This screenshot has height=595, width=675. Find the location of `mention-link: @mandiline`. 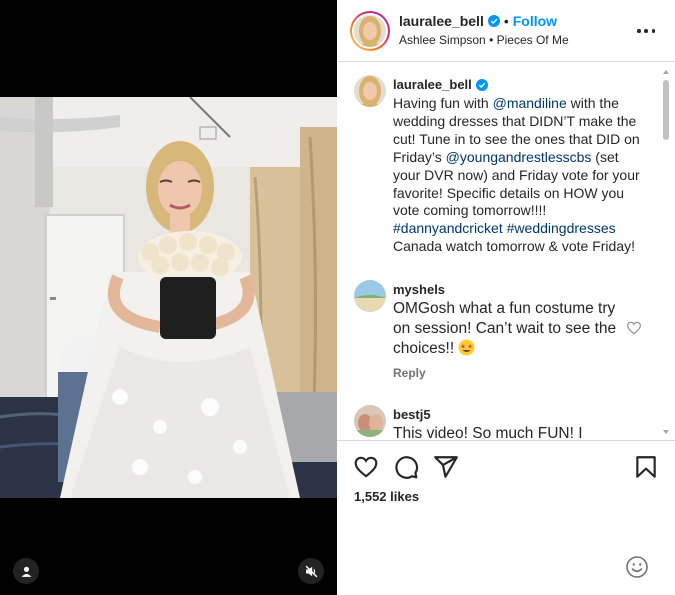

mention-link: @mandiline is located at coordinates (530, 103).